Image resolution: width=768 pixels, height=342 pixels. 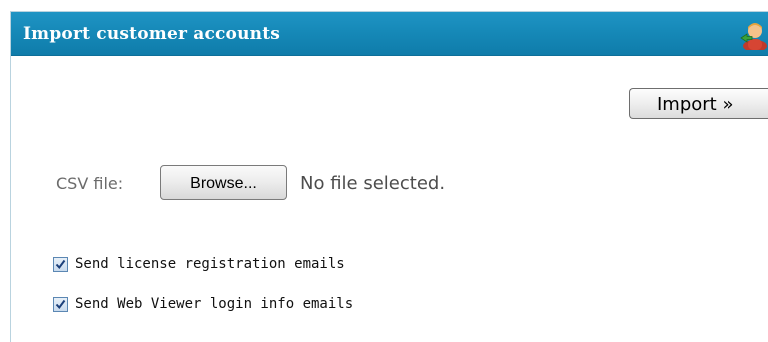 I want to click on web-viewer-login-checkbox, so click(x=60, y=304).